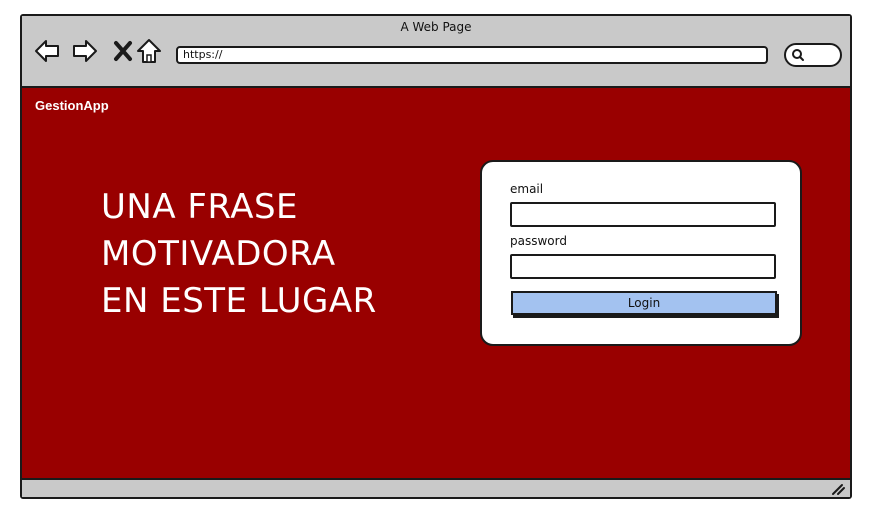  I want to click on search-icon, so click(798, 55).